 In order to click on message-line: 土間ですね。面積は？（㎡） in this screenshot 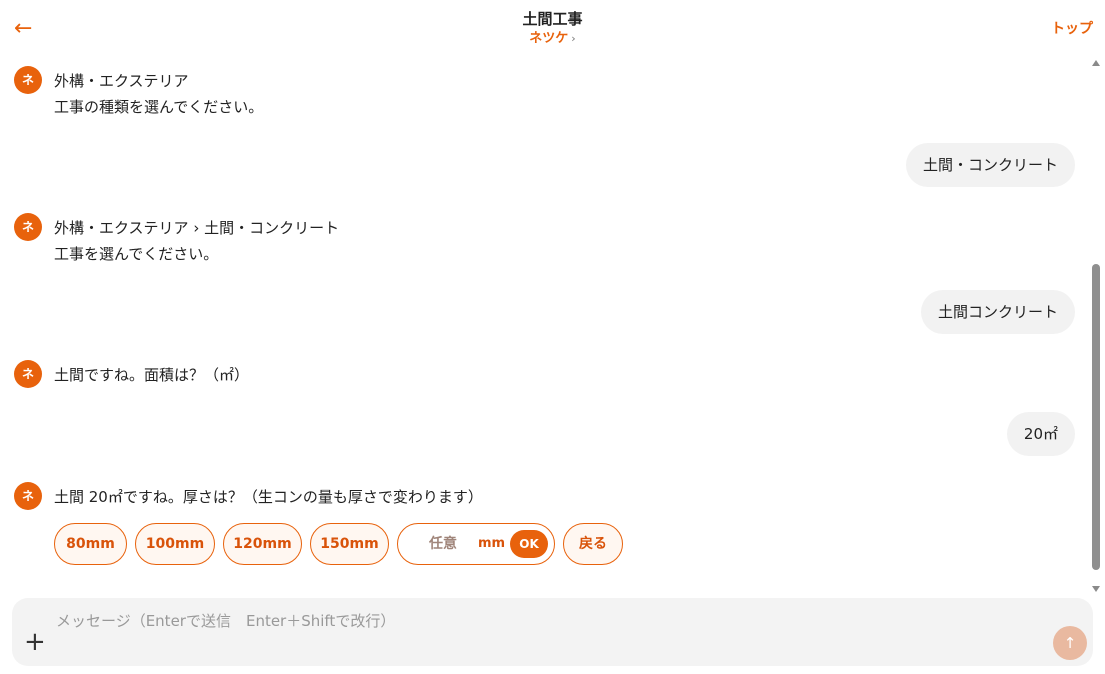, I will do `click(152, 375)`.